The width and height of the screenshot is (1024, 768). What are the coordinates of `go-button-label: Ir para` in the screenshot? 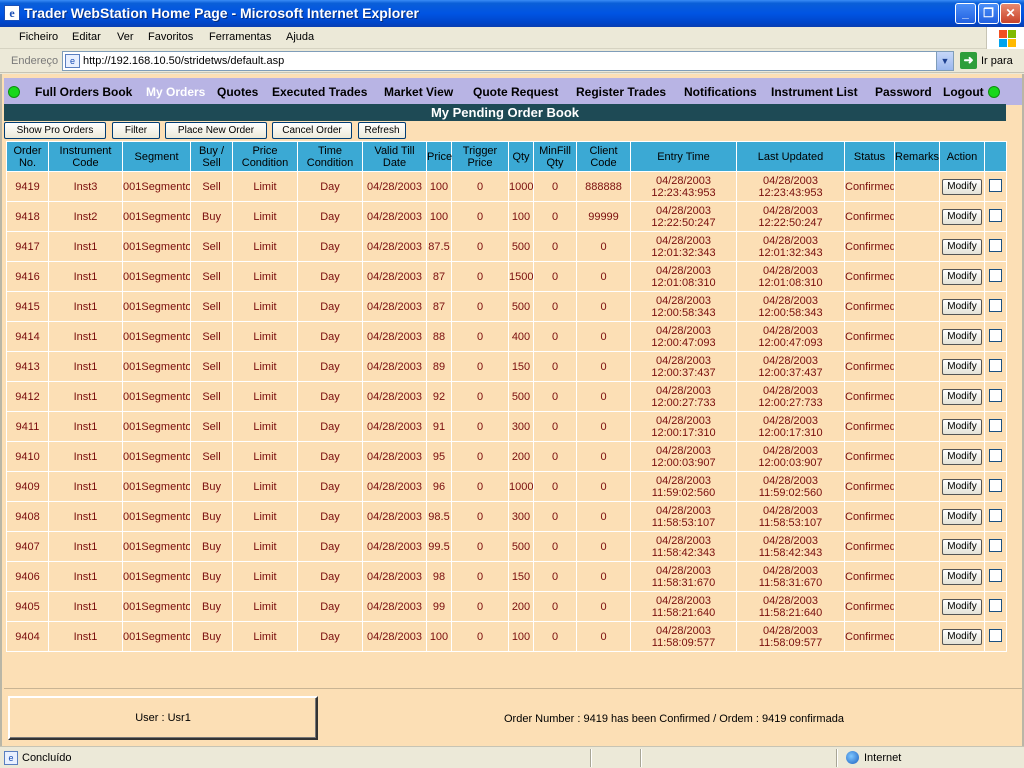 It's located at (997, 61).